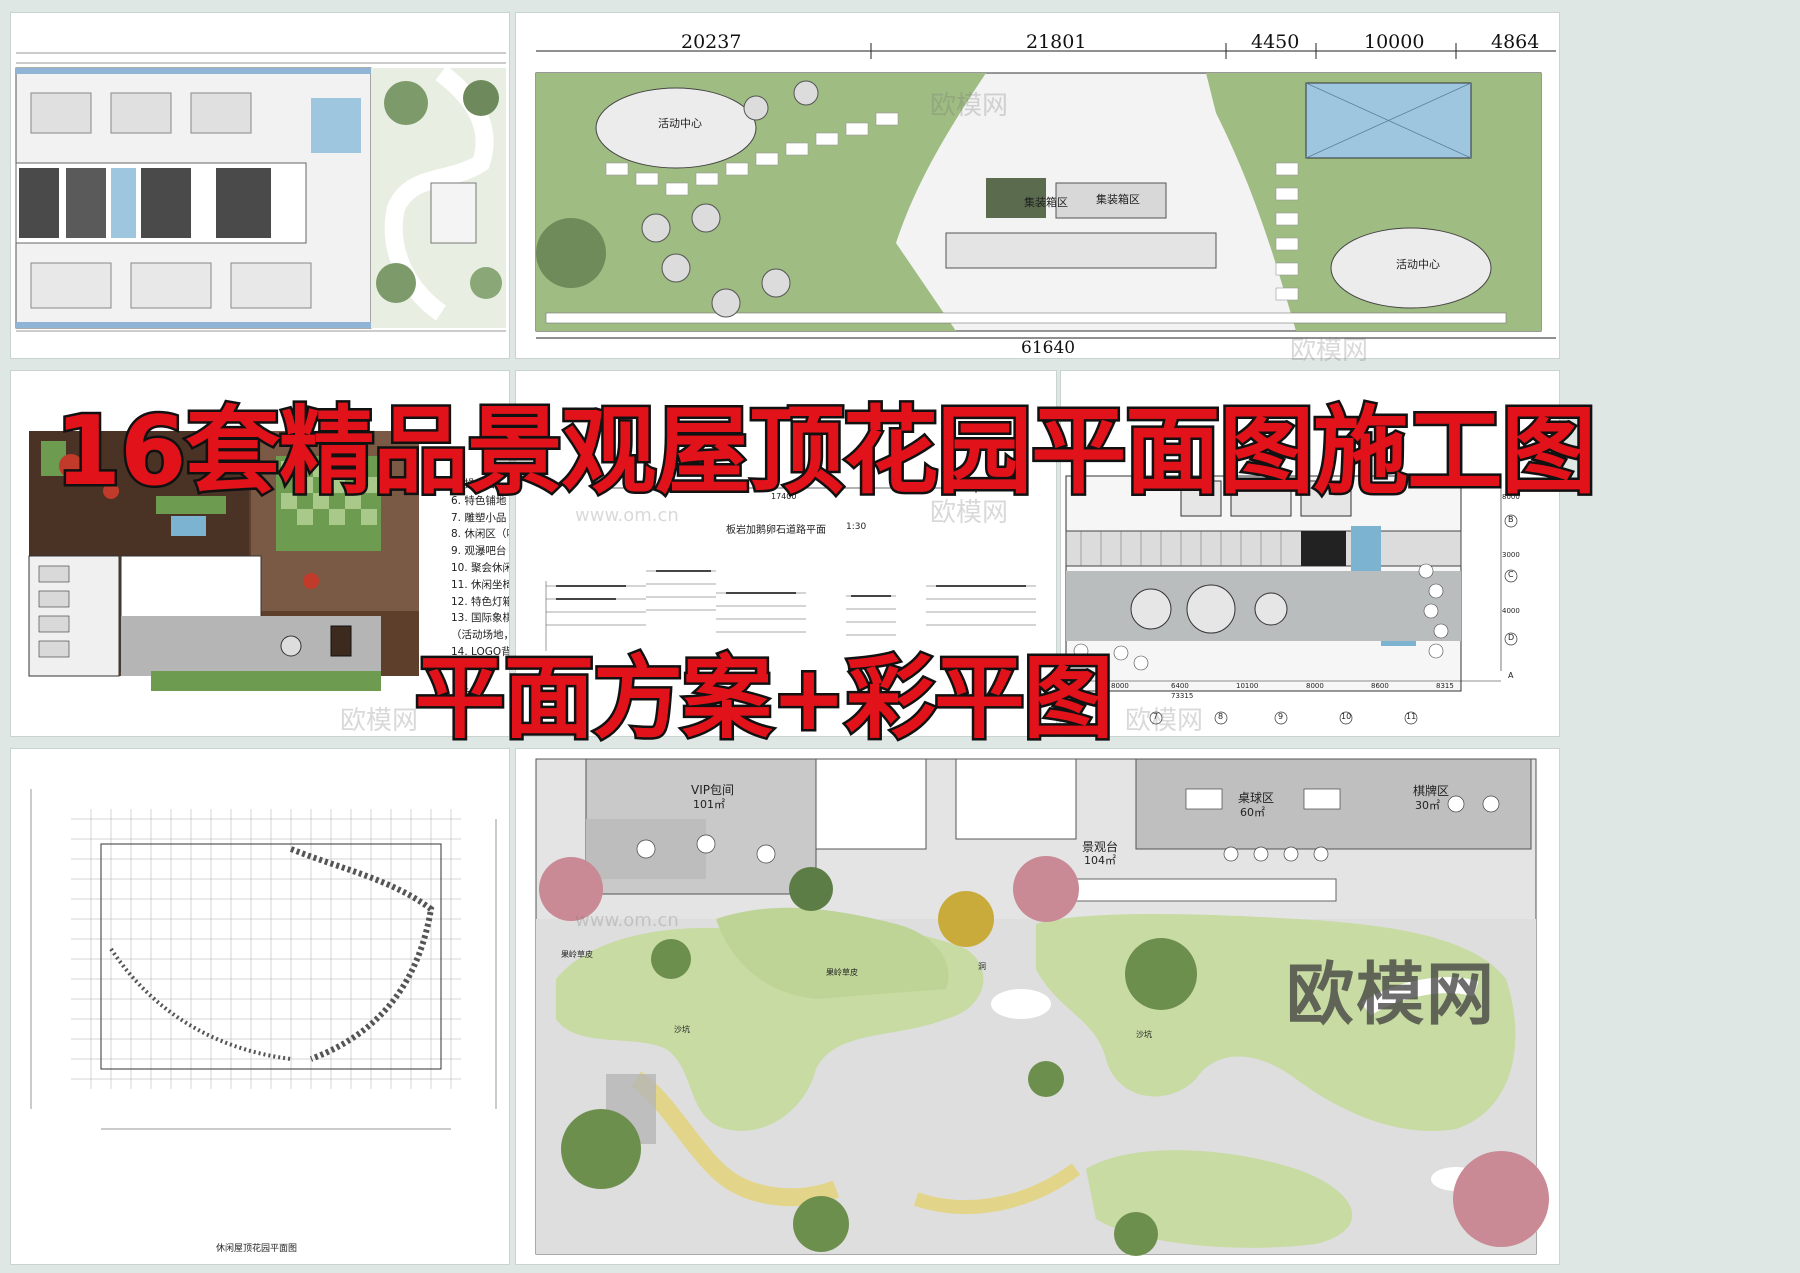  What do you see at coordinates (1144, 1034) in the screenshot?
I see `zone-sand-2: 沙坑` at bounding box center [1144, 1034].